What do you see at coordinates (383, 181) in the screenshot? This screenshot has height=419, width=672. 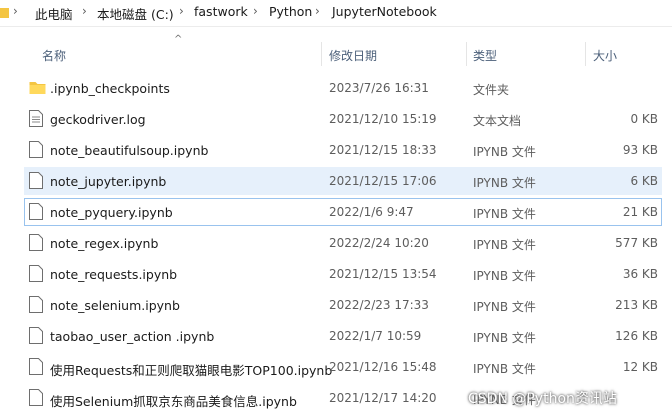 I see `file-date: 2021/12/15 17:06` at bounding box center [383, 181].